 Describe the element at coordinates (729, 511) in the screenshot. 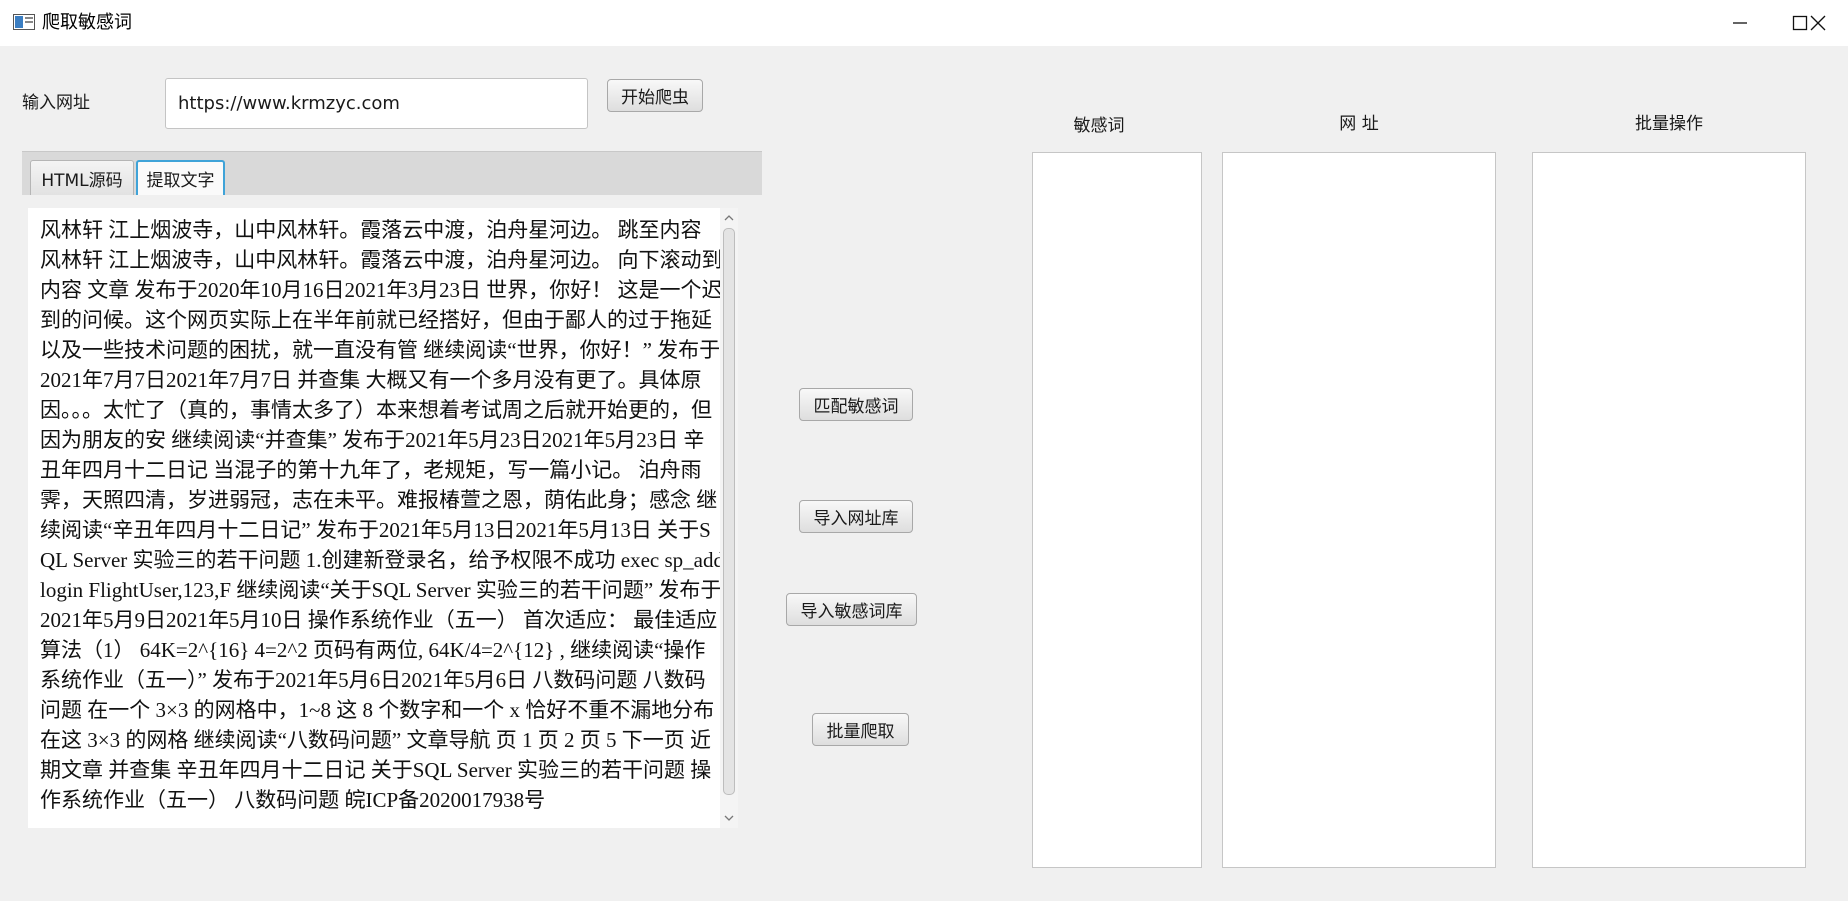

I see `scrollbar-thumb` at that location.